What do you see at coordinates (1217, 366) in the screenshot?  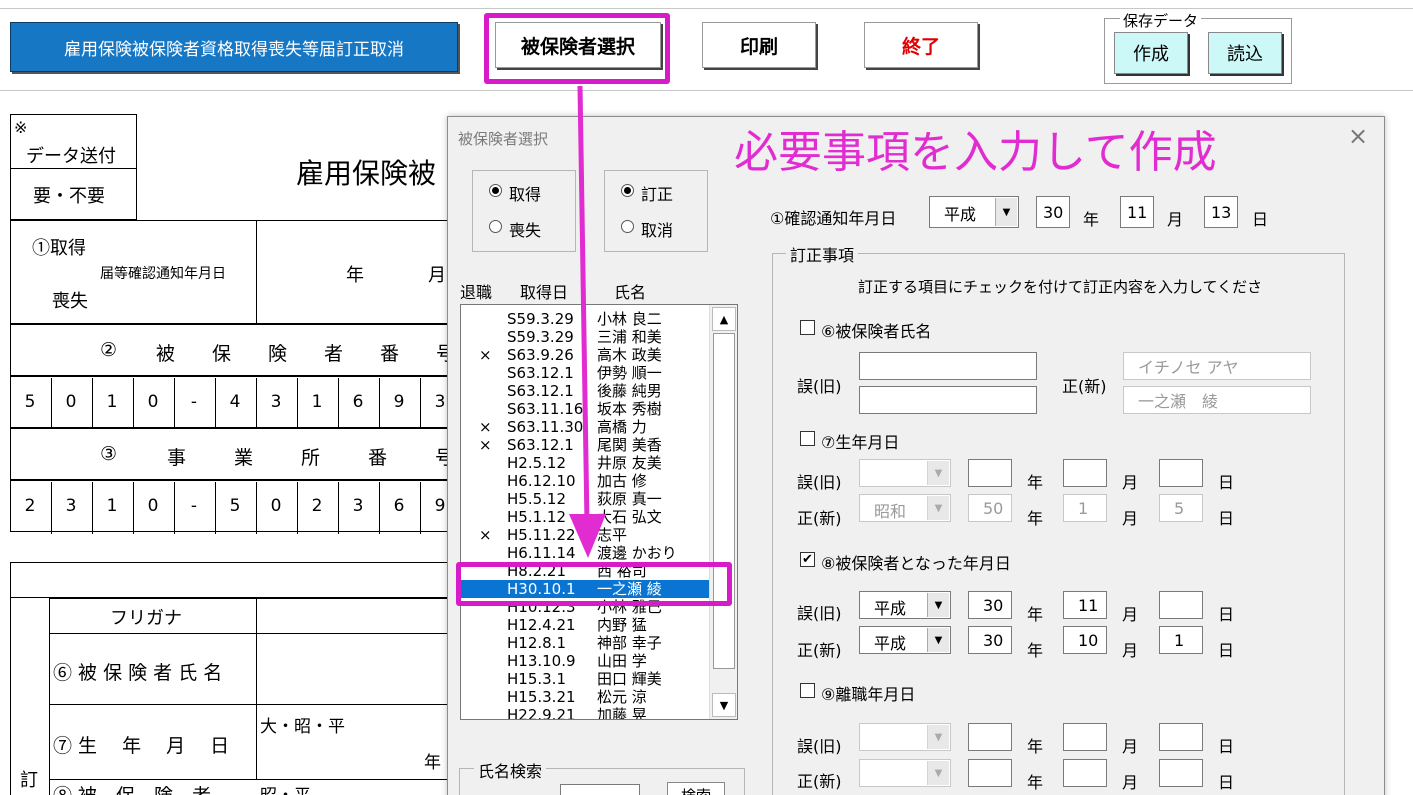 I see `name-new-kana-input: イチノセ アヤ` at bounding box center [1217, 366].